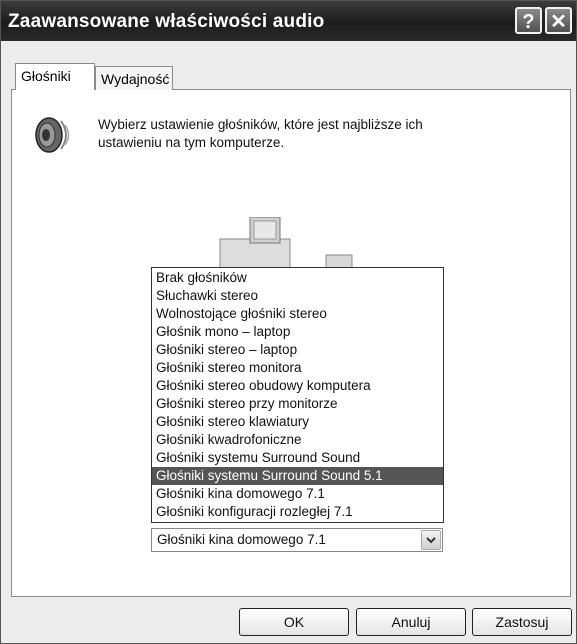 The width and height of the screenshot is (577, 644). I want to click on dropdown-arrow-button, so click(431, 540).